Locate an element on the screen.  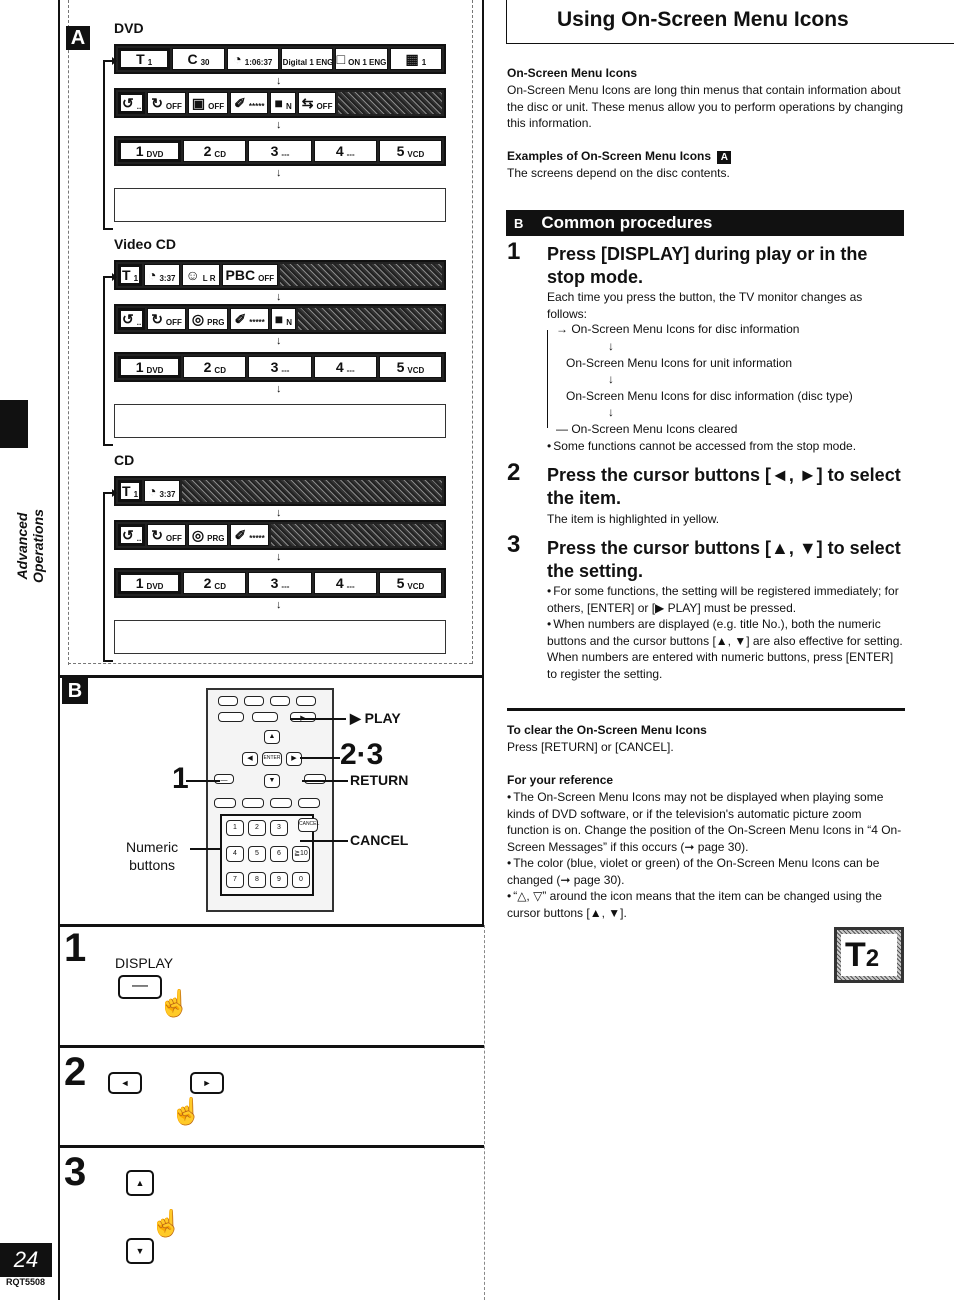
right-cursor-key: ► is located at coordinates (207, 1083).